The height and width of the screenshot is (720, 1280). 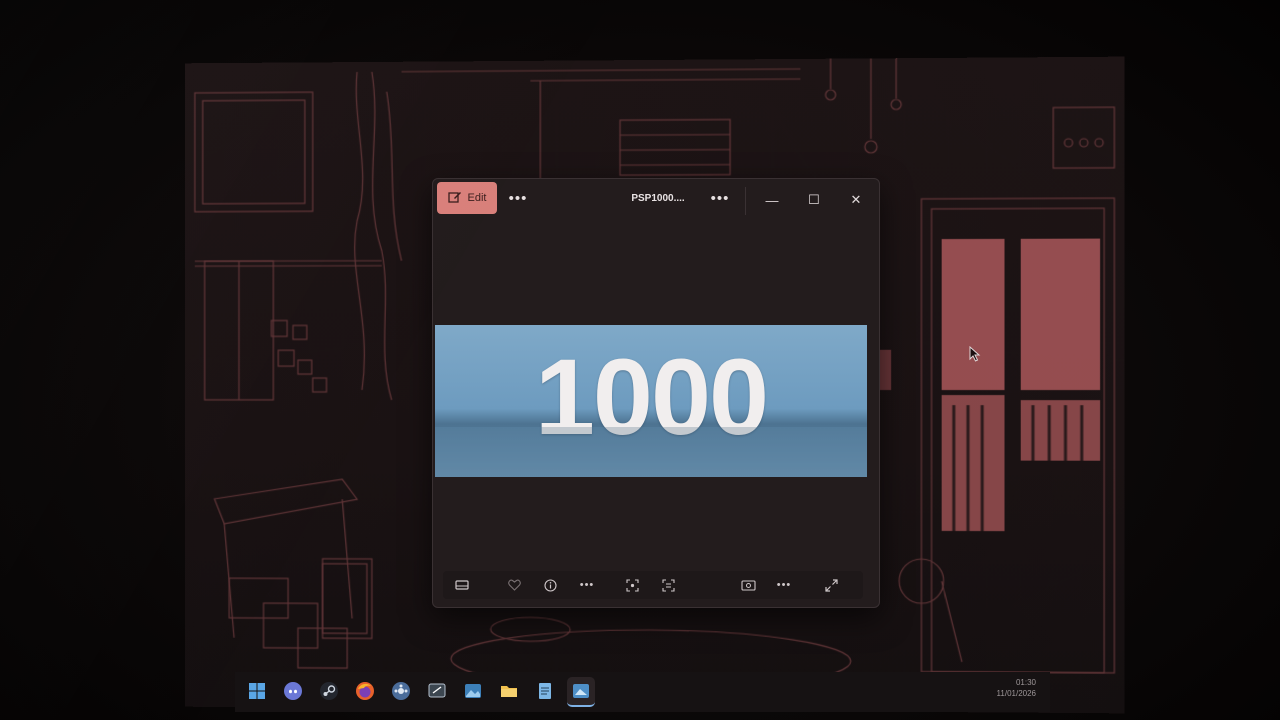 What do you see at coordinates (401, 691) in the screenshot?
I see `launcher-icon` at bounding box center [401, 691].